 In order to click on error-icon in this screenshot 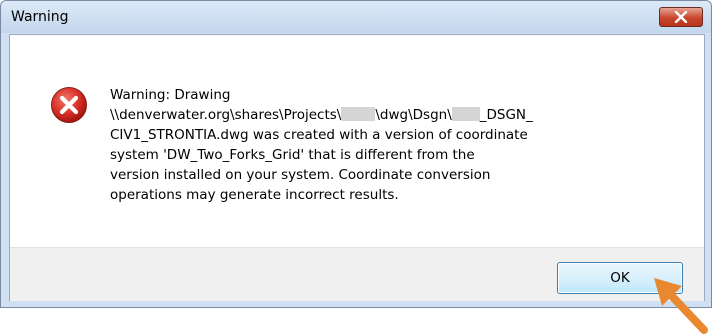, I will do `click(69, 105)`.